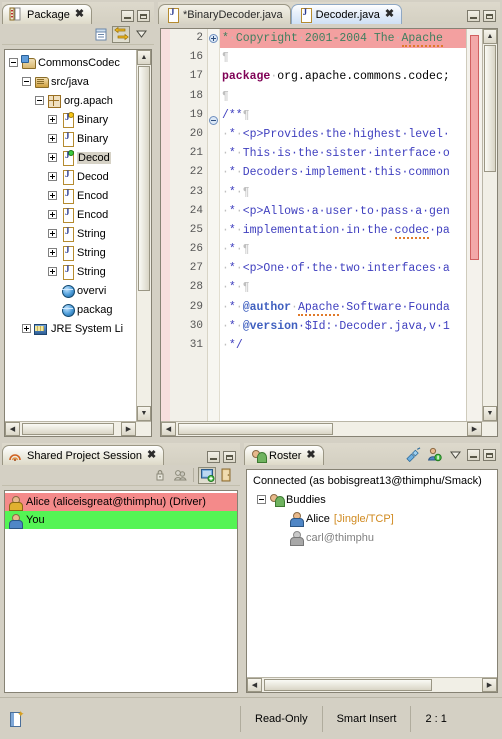  Describe the element at coordinates (343, 211) in the screenshot. I see `code-line: ·*·<p>Allows·a·user·to·pass·a·gen` at that location.